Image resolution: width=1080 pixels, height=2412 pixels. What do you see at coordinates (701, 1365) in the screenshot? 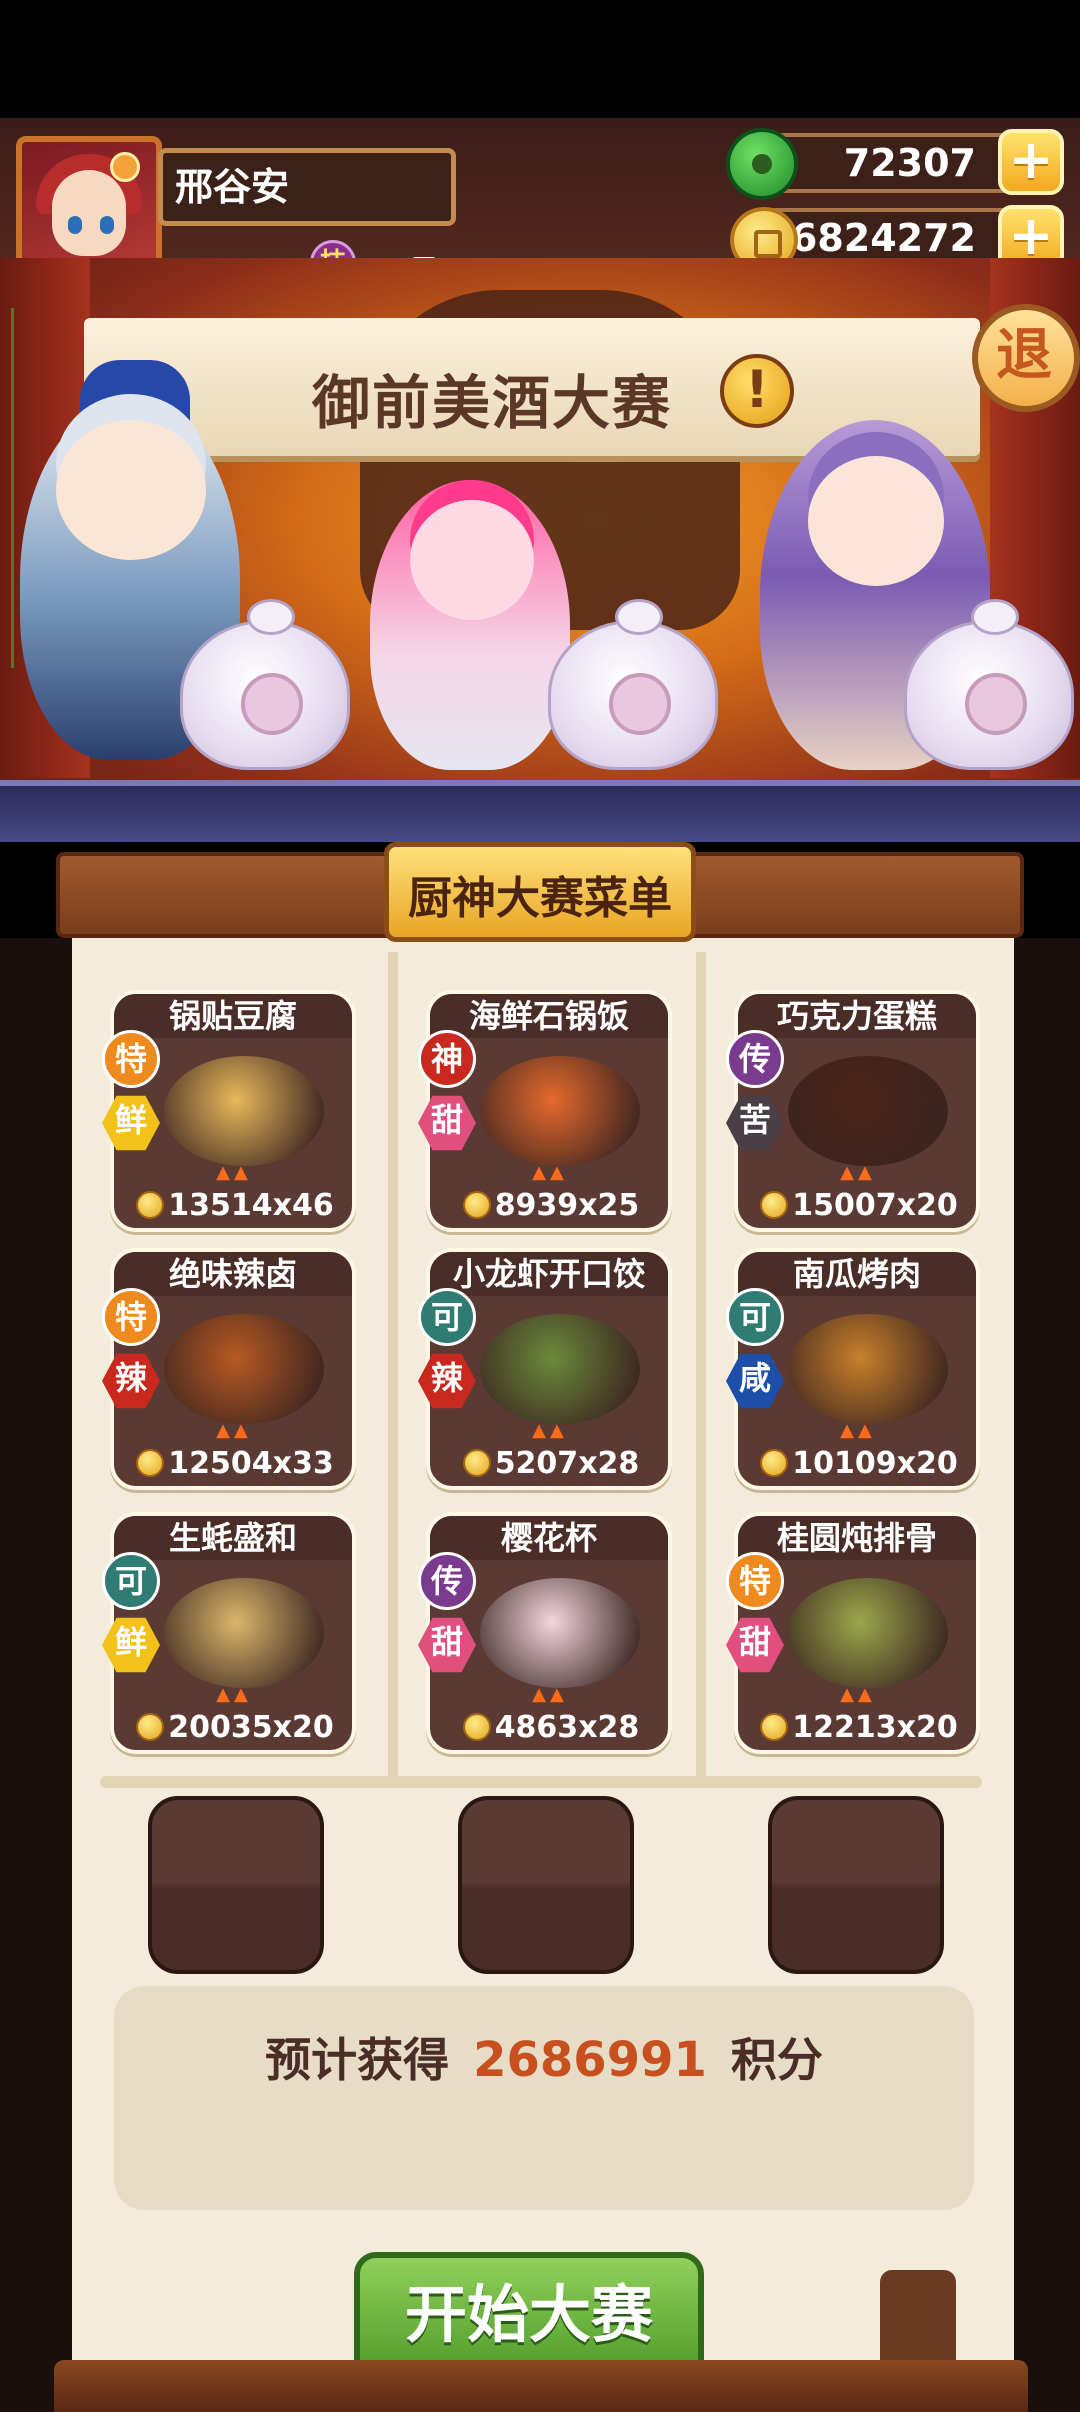
I see `column-divider` at bounding box center [701, 1365].